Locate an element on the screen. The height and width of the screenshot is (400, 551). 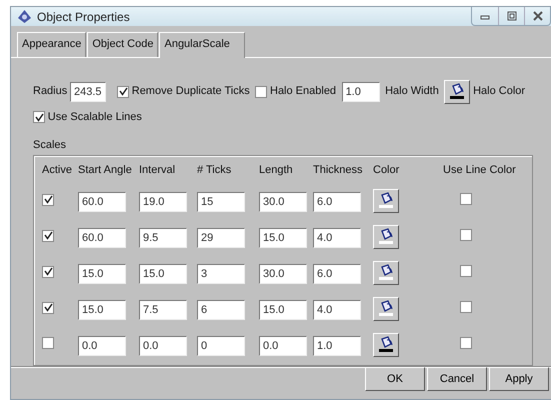
input-field: 7.5 is located at coordinates (163, 310).